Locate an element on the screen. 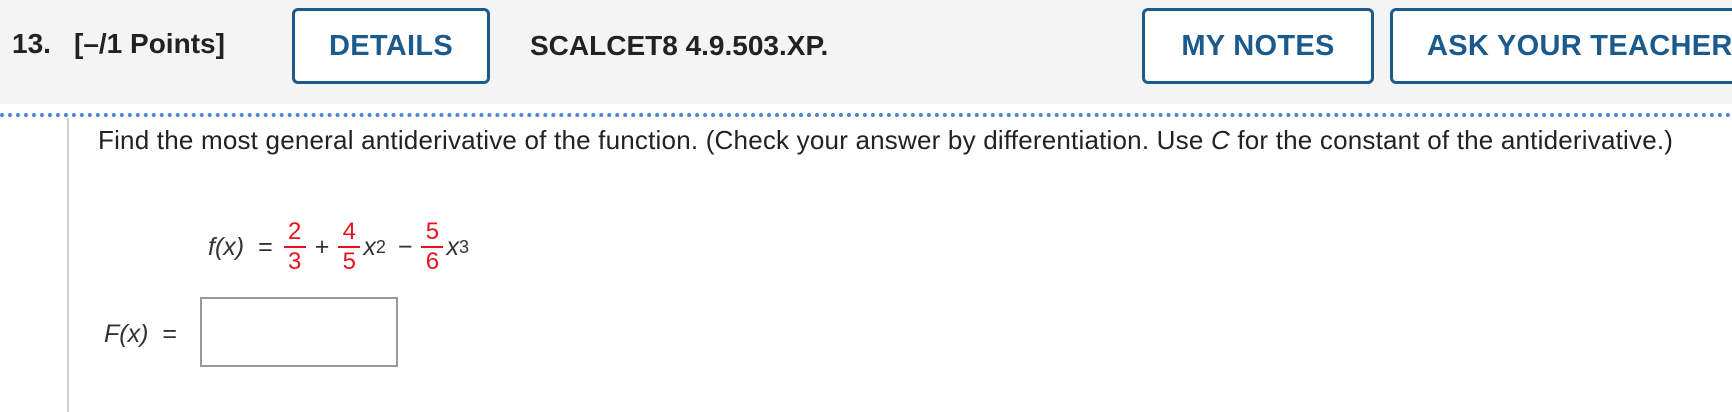  my-notes-button: MY NOTES is located at coordinates (1258, 46).